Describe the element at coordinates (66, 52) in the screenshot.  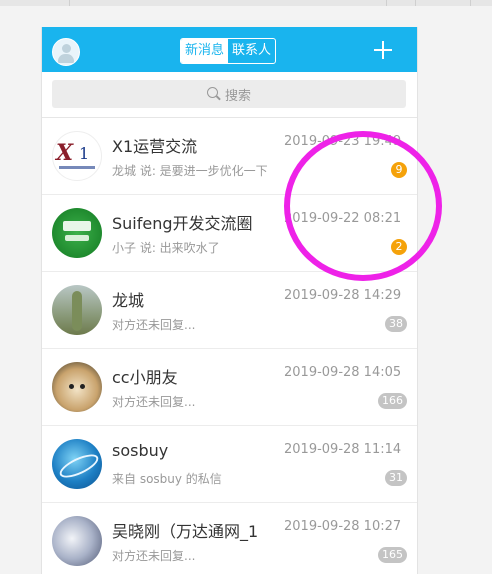
I see `my-avatar` at that location.